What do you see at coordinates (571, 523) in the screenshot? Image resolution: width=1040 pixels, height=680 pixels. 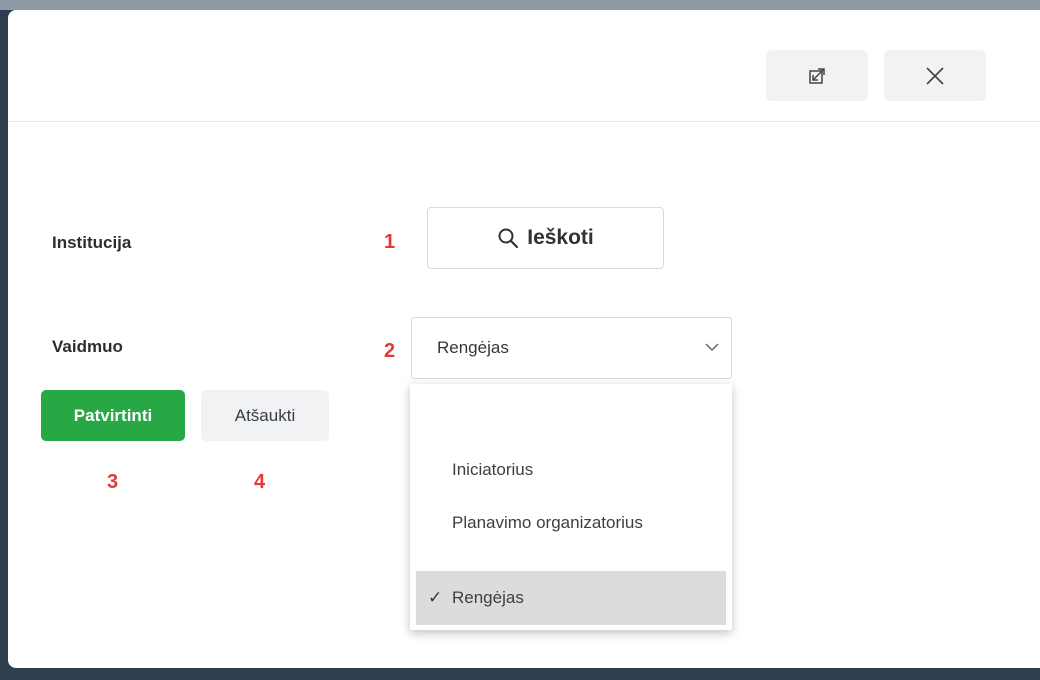 I see `dropdown-option: Planavimo organizatorius` at bounding box center [571, 523].